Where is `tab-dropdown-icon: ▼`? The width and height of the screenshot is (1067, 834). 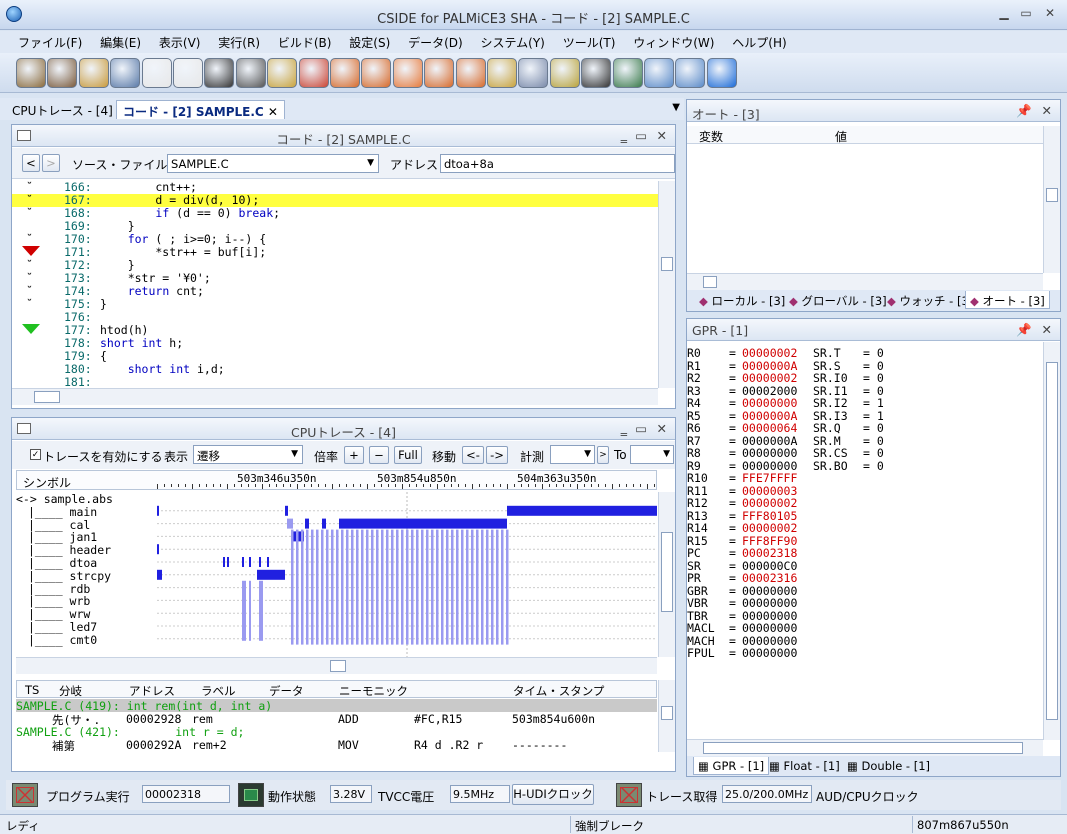 tab-dropdown-icon: ▼ is located at coordinates (676, 107).